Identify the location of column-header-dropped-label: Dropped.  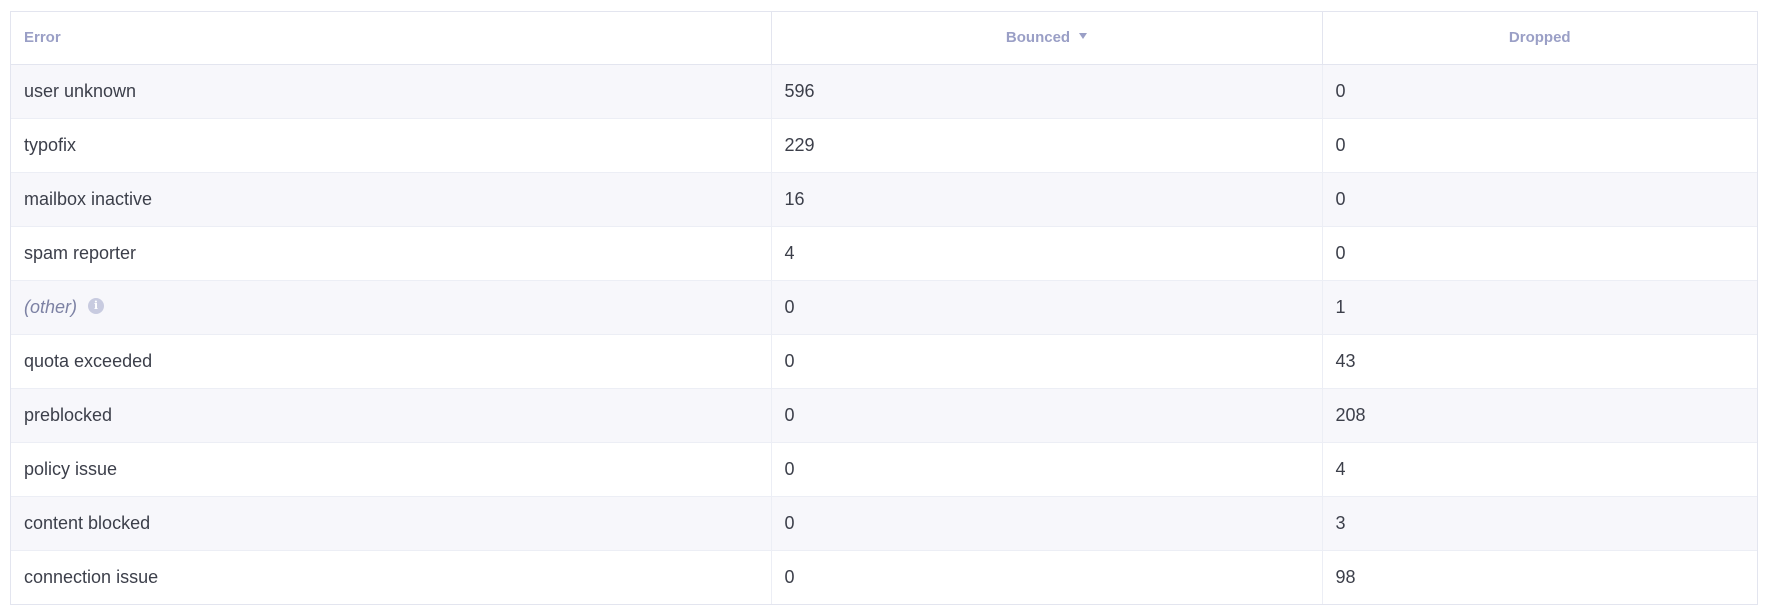
(1539, 38).